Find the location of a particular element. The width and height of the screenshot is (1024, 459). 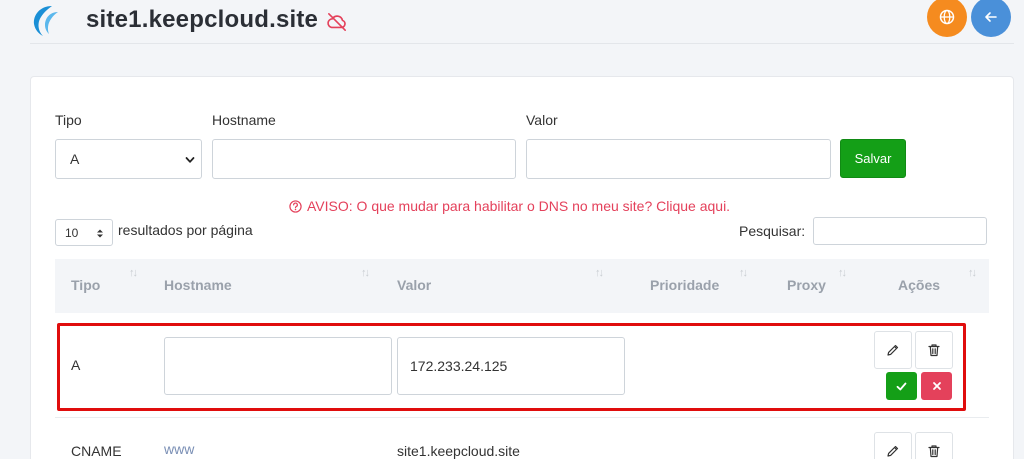

page-length-label: resultados por página is located at coordinates (185, 230).